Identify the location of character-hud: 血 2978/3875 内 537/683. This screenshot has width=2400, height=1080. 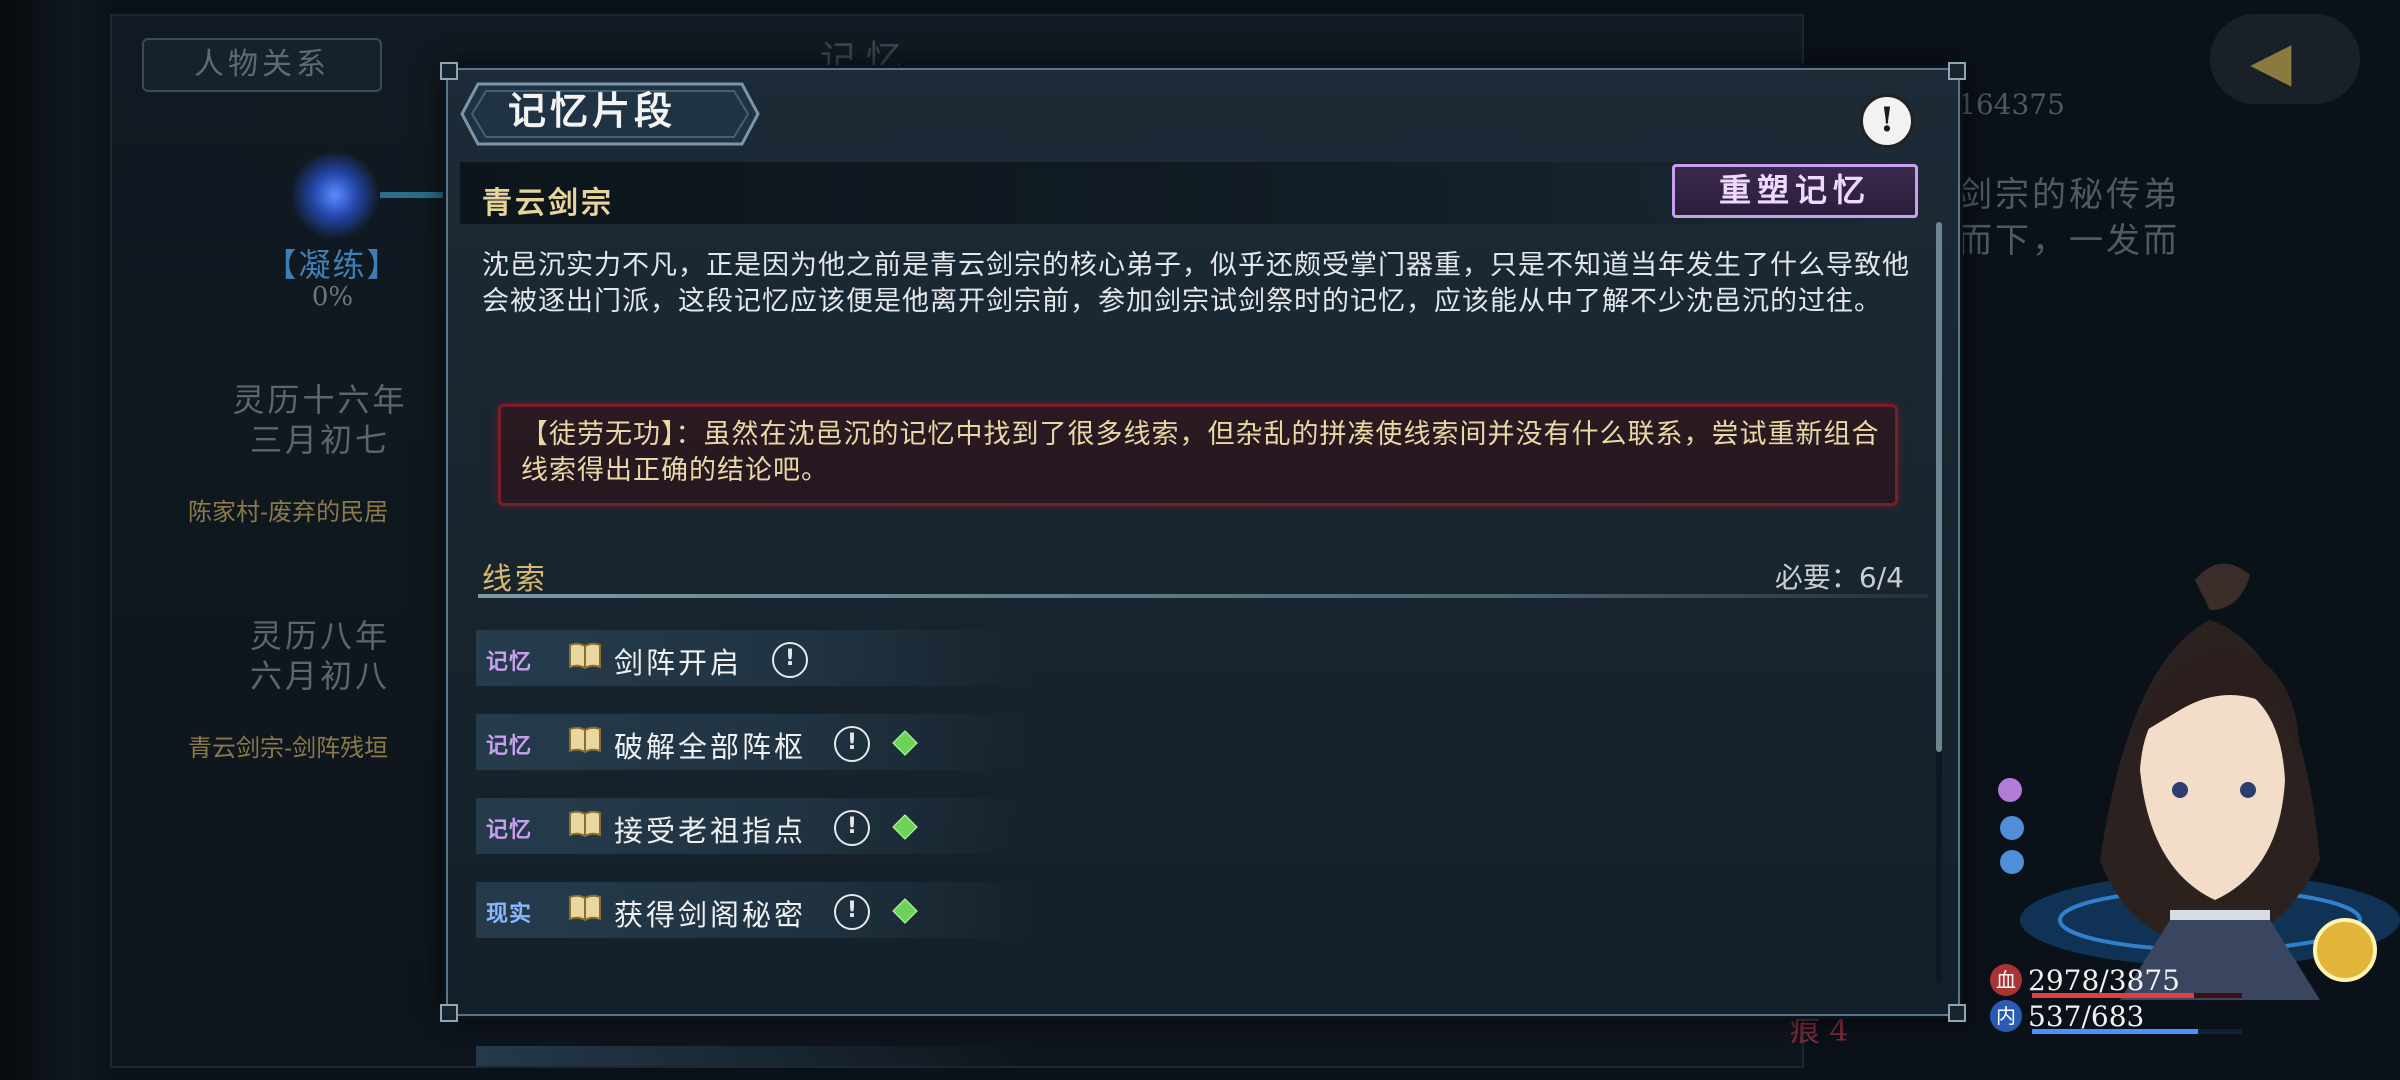
(2120, 998).